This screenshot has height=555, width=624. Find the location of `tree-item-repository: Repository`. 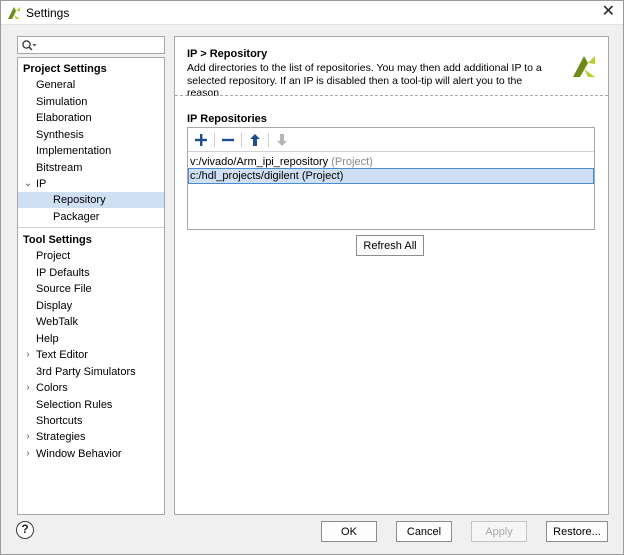

tree-item-repository: Repository is located at coordinates (91, 200).